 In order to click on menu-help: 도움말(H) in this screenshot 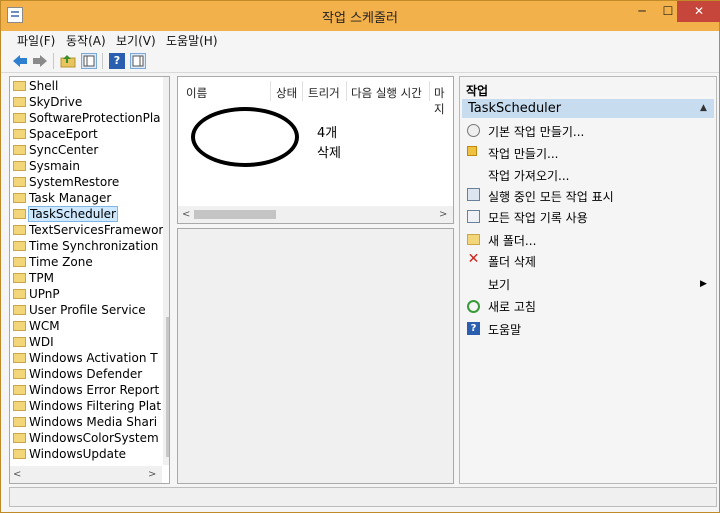, I will do `click(192, 40)`.